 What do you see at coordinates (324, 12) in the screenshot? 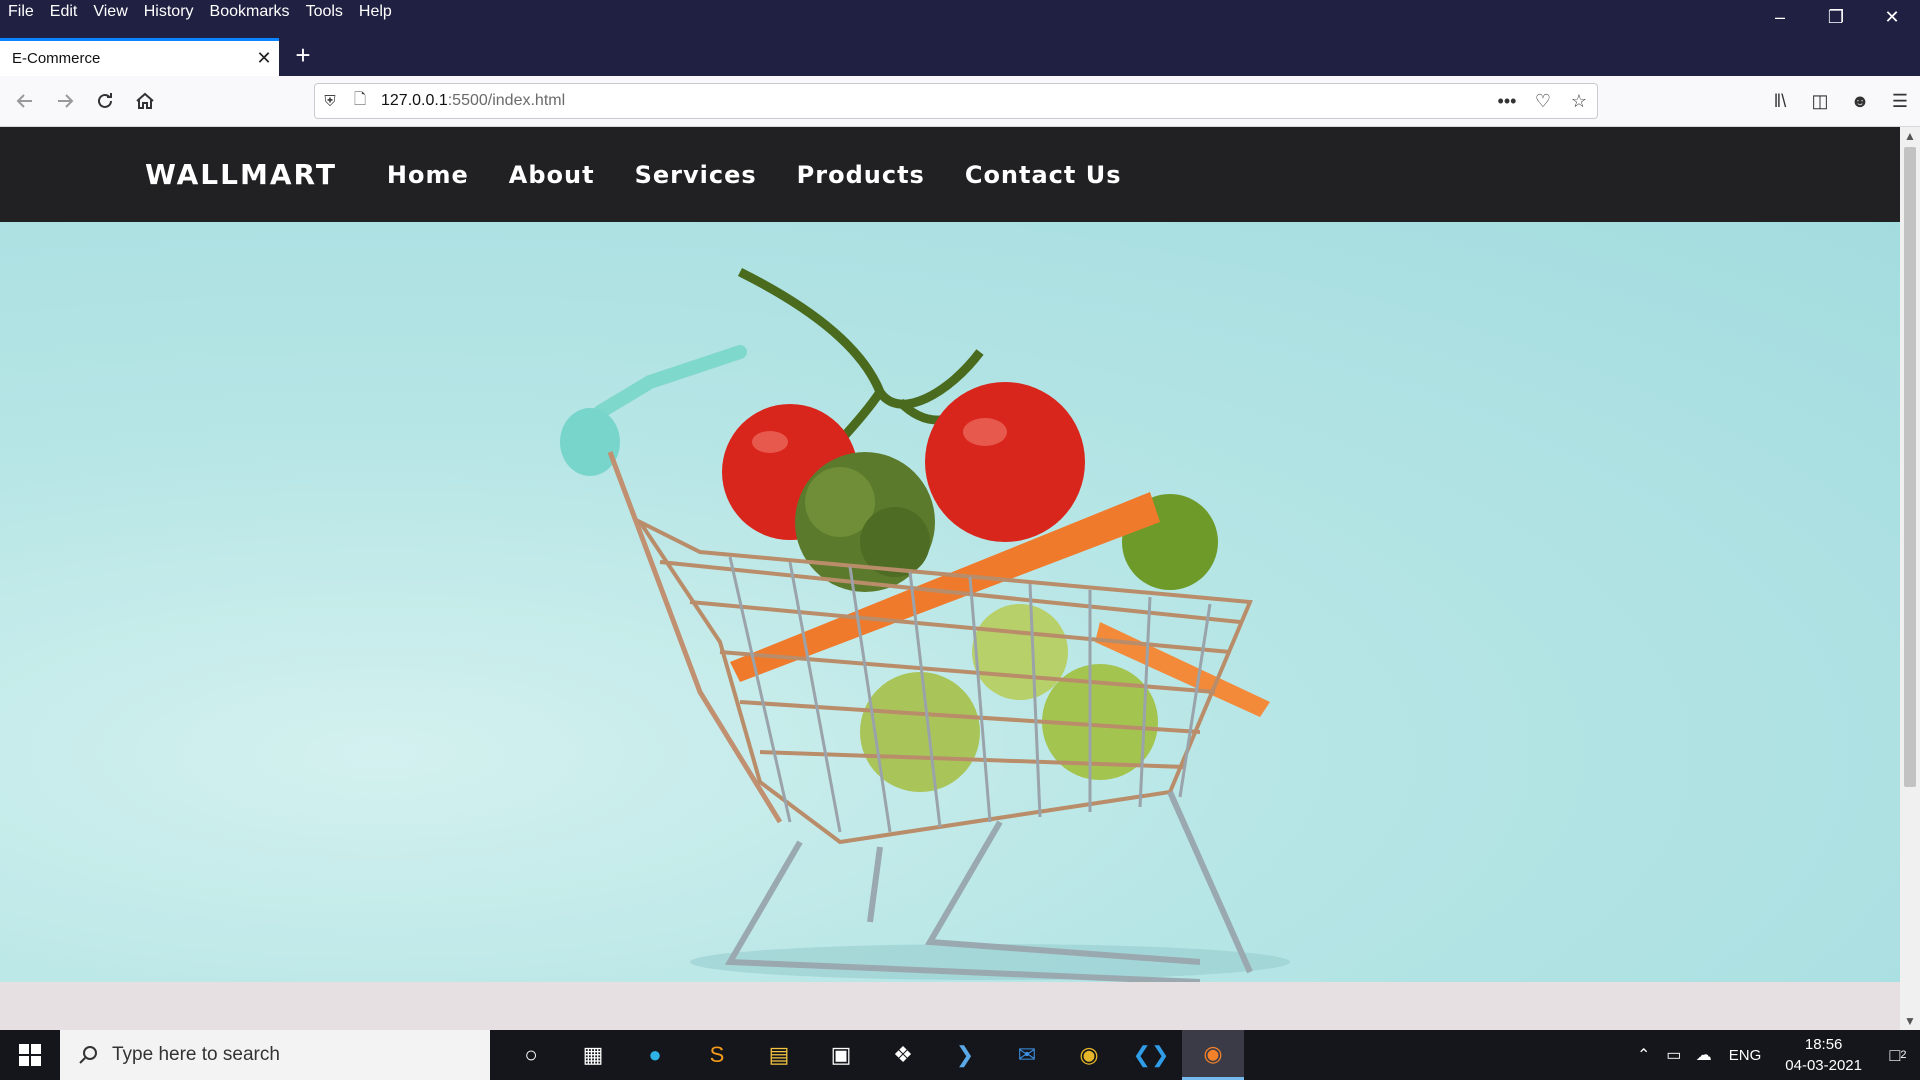
I see `menu-tools: Tools` at bounding box center [324, 12].